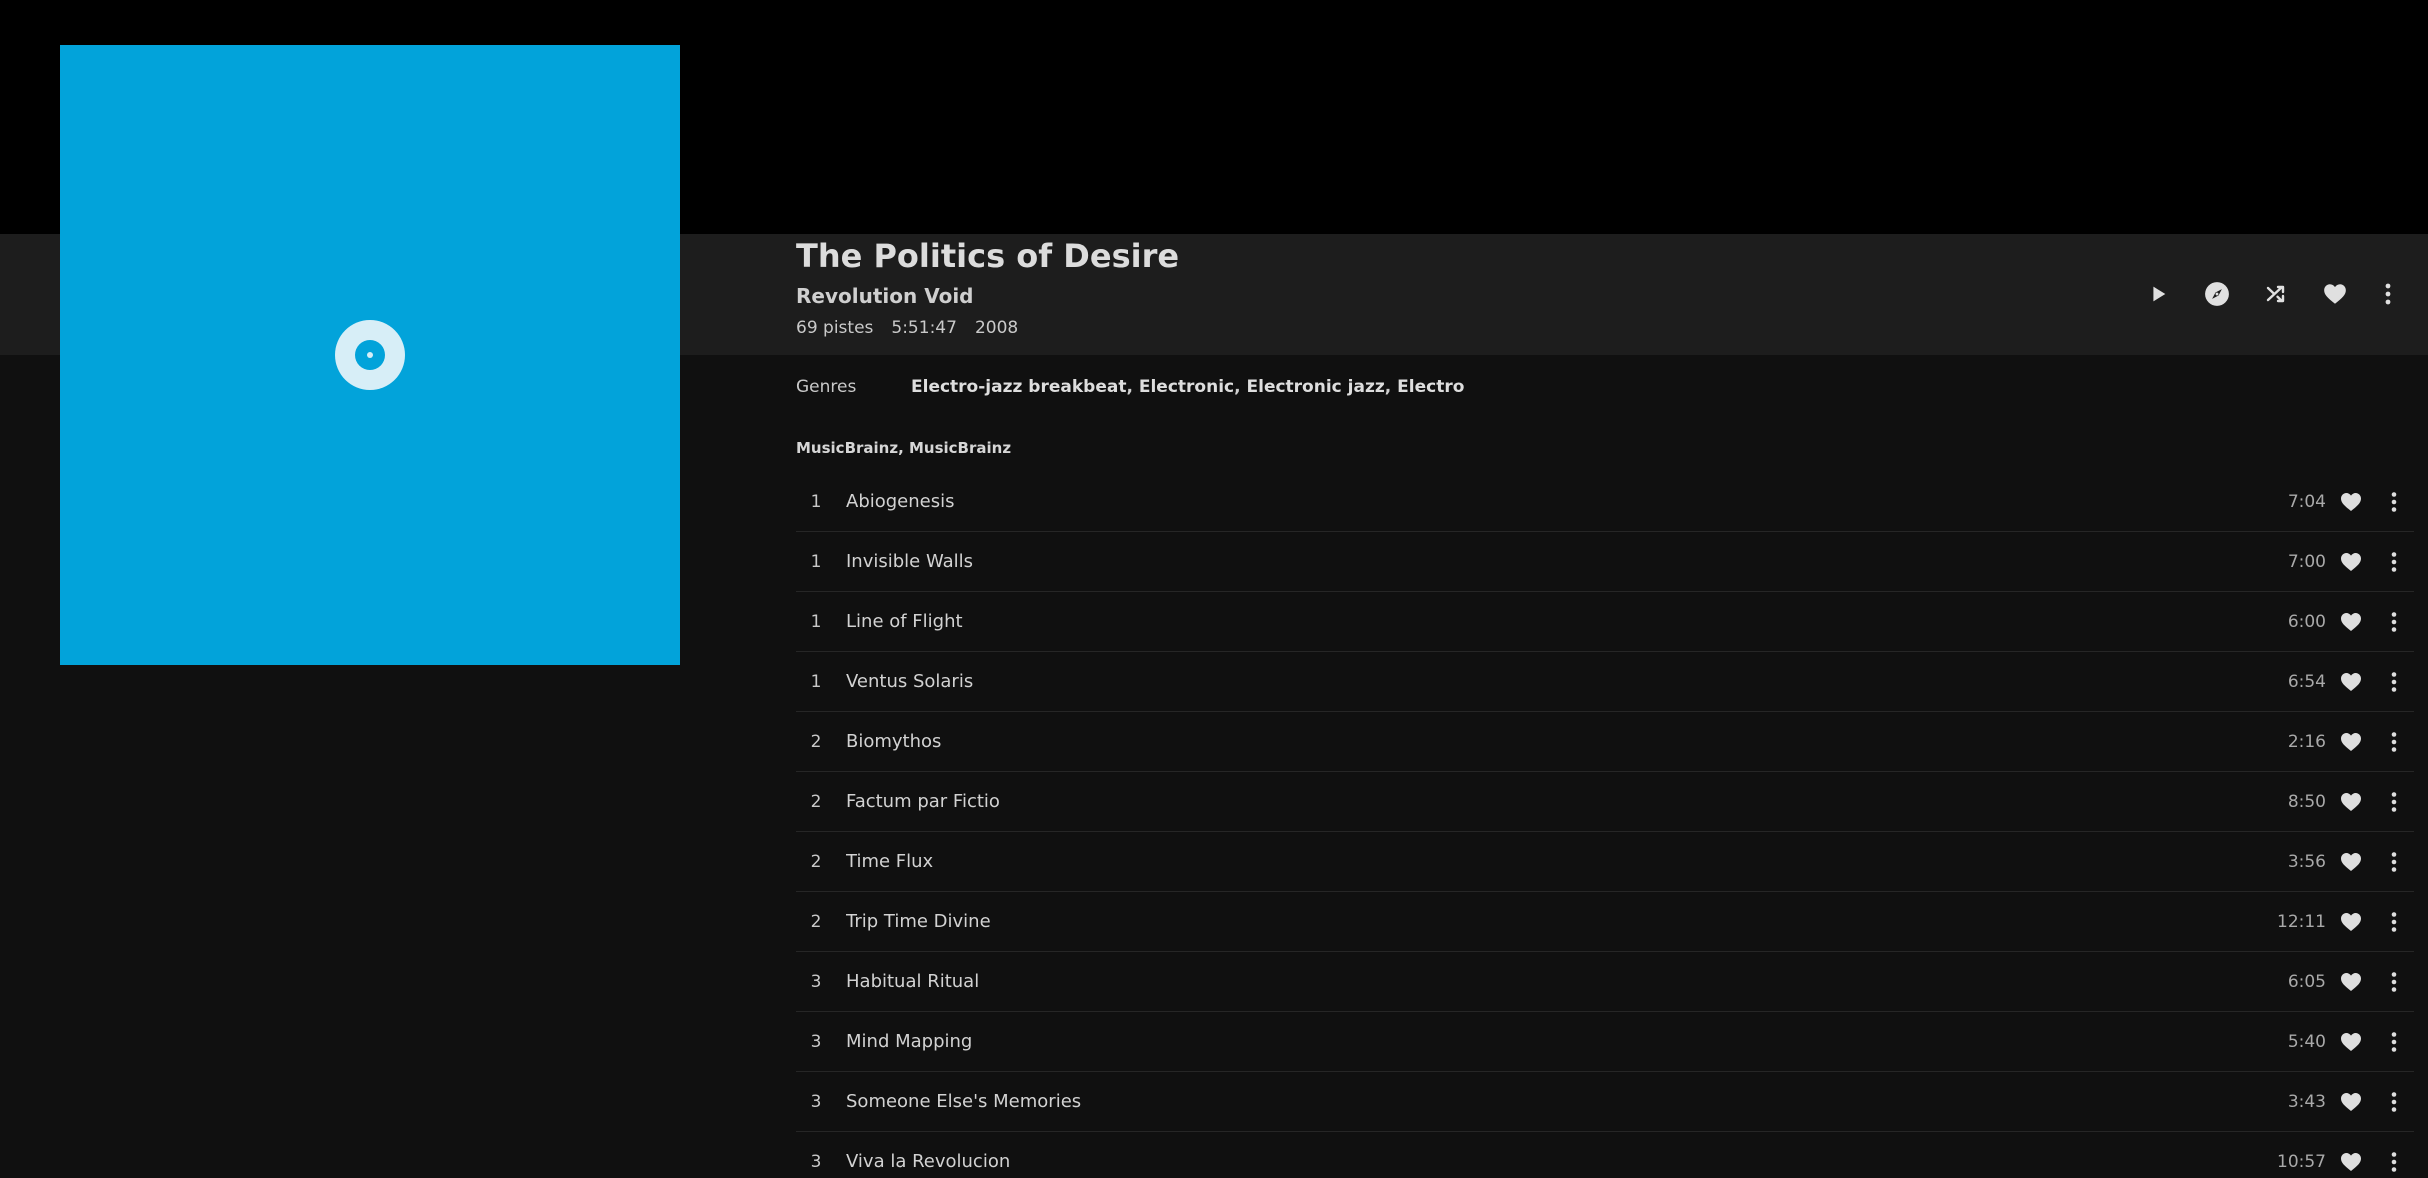  I want to click on genre-link: Electronic, so click(1186, 387).